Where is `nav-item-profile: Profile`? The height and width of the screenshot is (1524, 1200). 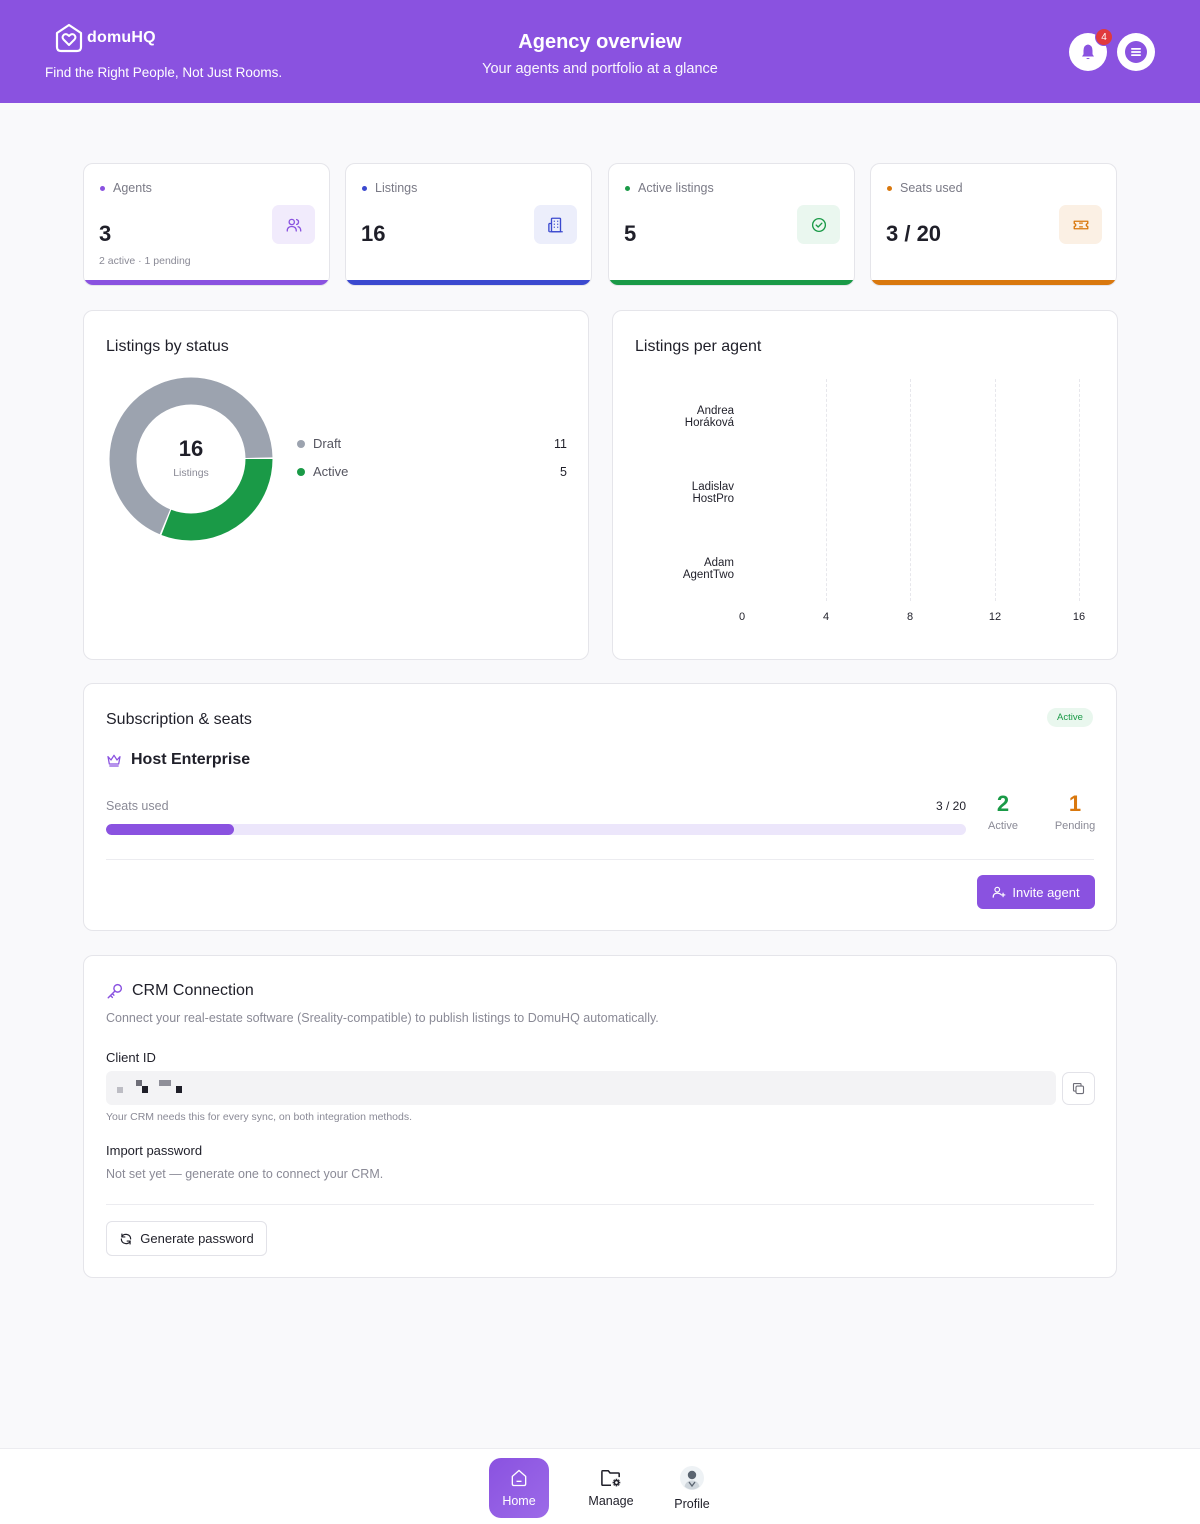 nav-item-profile: Profile is located at coordinates (692, 1488).